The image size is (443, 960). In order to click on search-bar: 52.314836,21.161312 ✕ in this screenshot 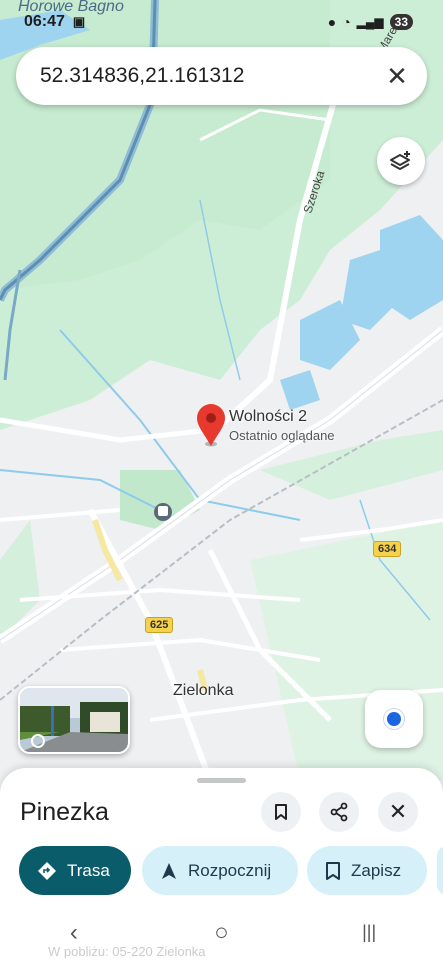, I will do `click(221, 76)`.